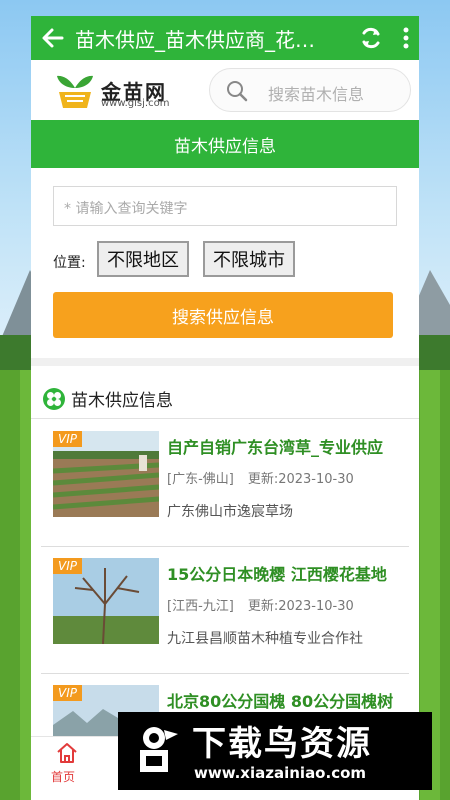  Describe the element at coordinates (225, 206) in the screenshot. I see `keyword-input: * 请输入查询关键字` at that location.